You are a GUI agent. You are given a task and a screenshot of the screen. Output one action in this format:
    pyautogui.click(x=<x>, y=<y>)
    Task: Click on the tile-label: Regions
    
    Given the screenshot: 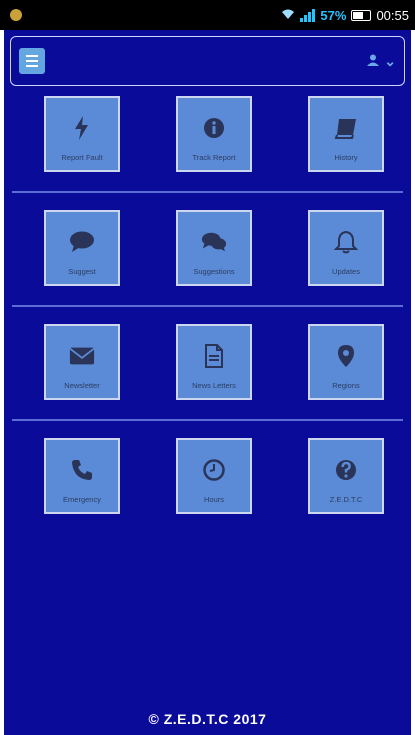 What is the action you would take?
    pyautogui.click(x=346, y=385)
    